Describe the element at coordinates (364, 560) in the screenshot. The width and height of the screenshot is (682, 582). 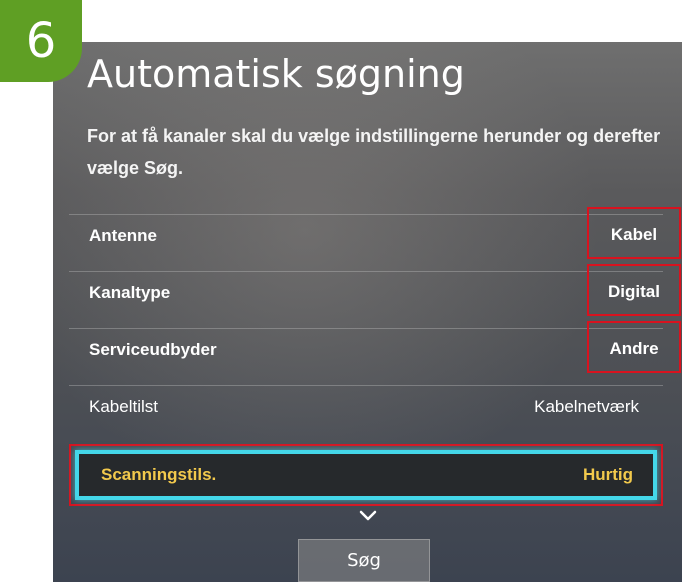
I see `search-button: Søg` at that location.